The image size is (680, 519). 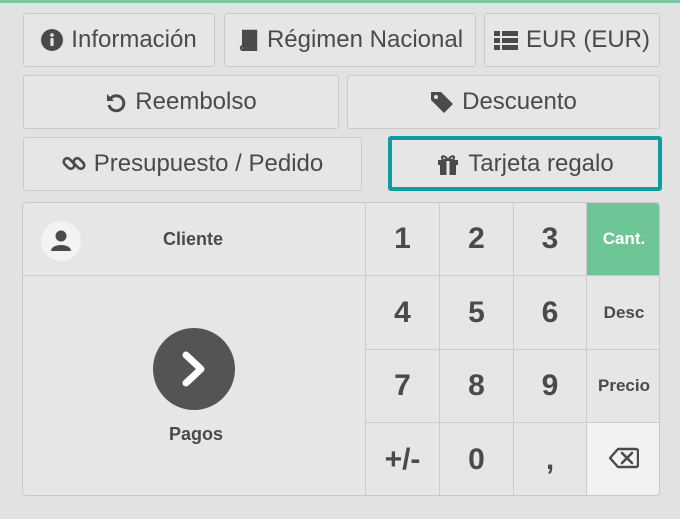 I want to click on backspace-button, so click(x=622, y=459).